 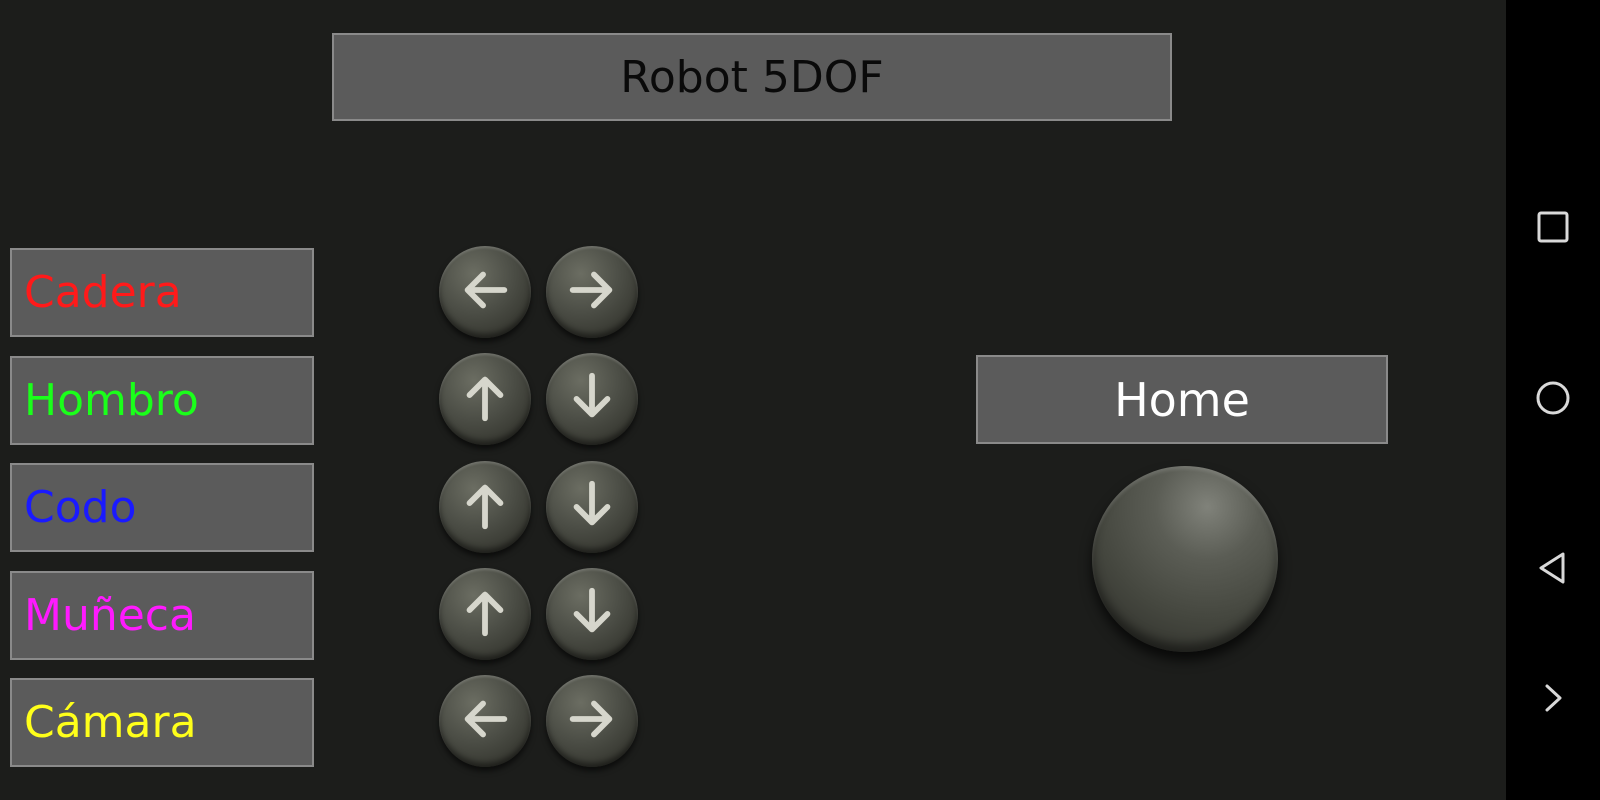 I want to click on joint-label-cadera: Cadera, so click(x=162, y=292).